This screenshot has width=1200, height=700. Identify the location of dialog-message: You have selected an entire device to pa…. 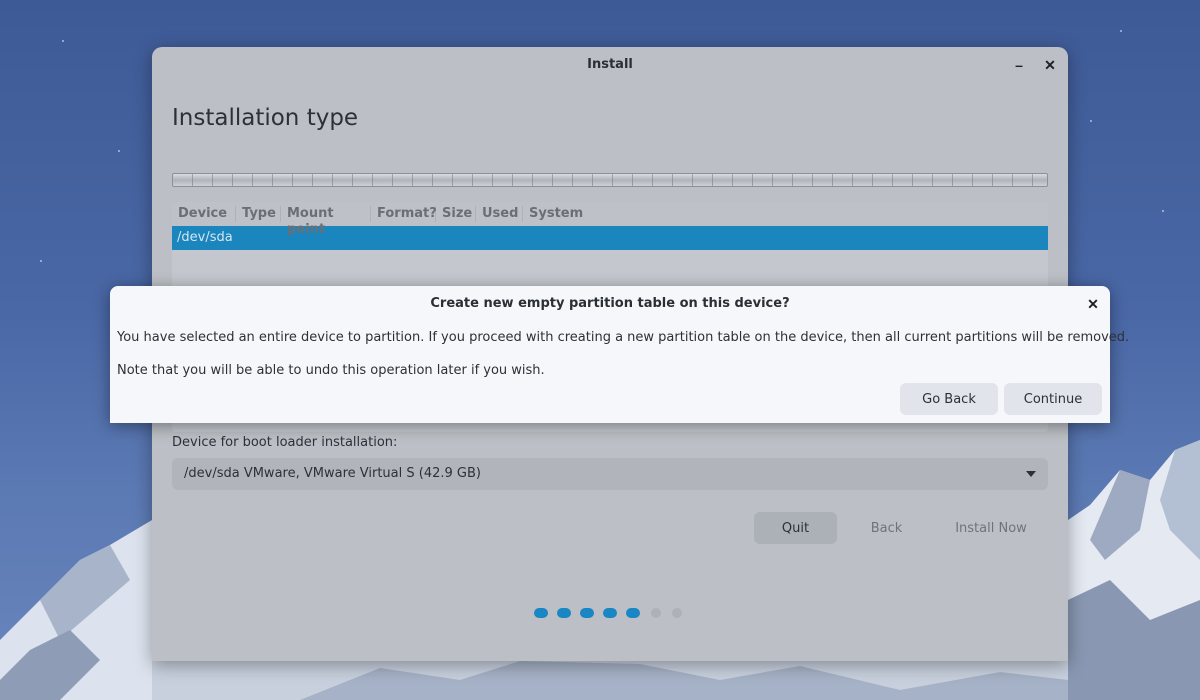
(623, 337).